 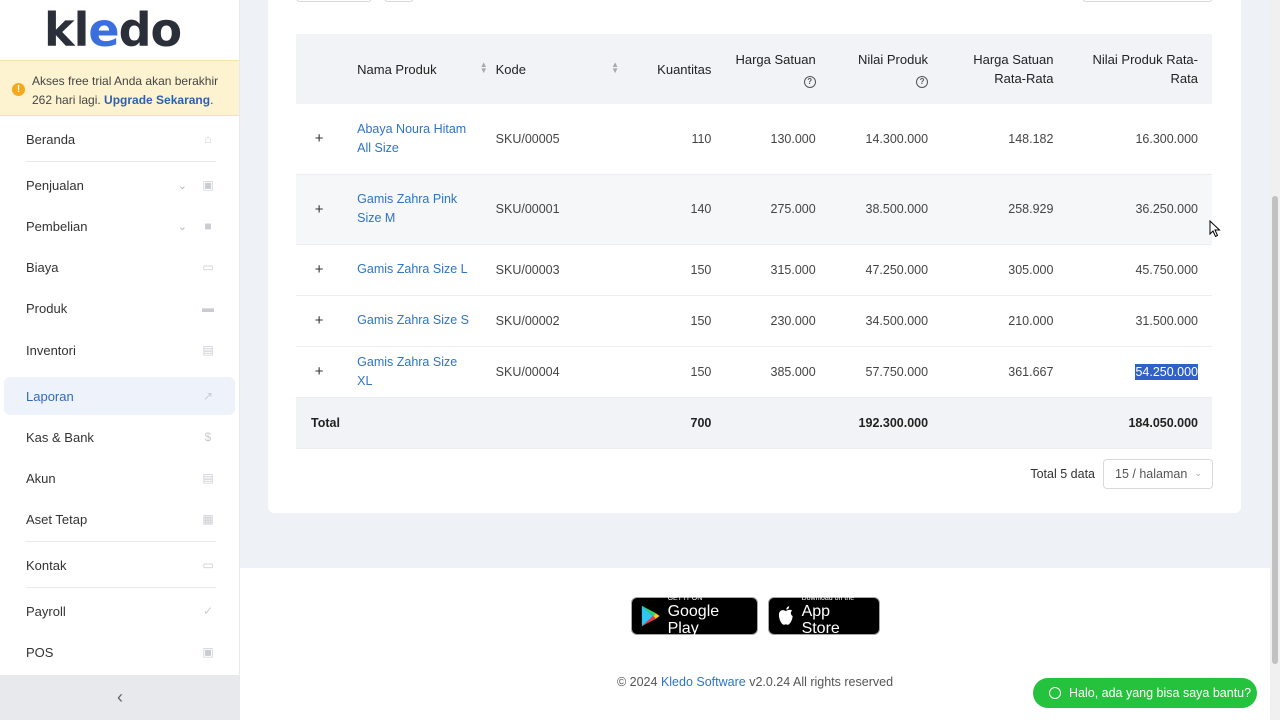 What do you see at coordinates (684, 69) in the screenshot?
I see `col-kuantitas: Kuantitas` at bounding box center [684, 69].